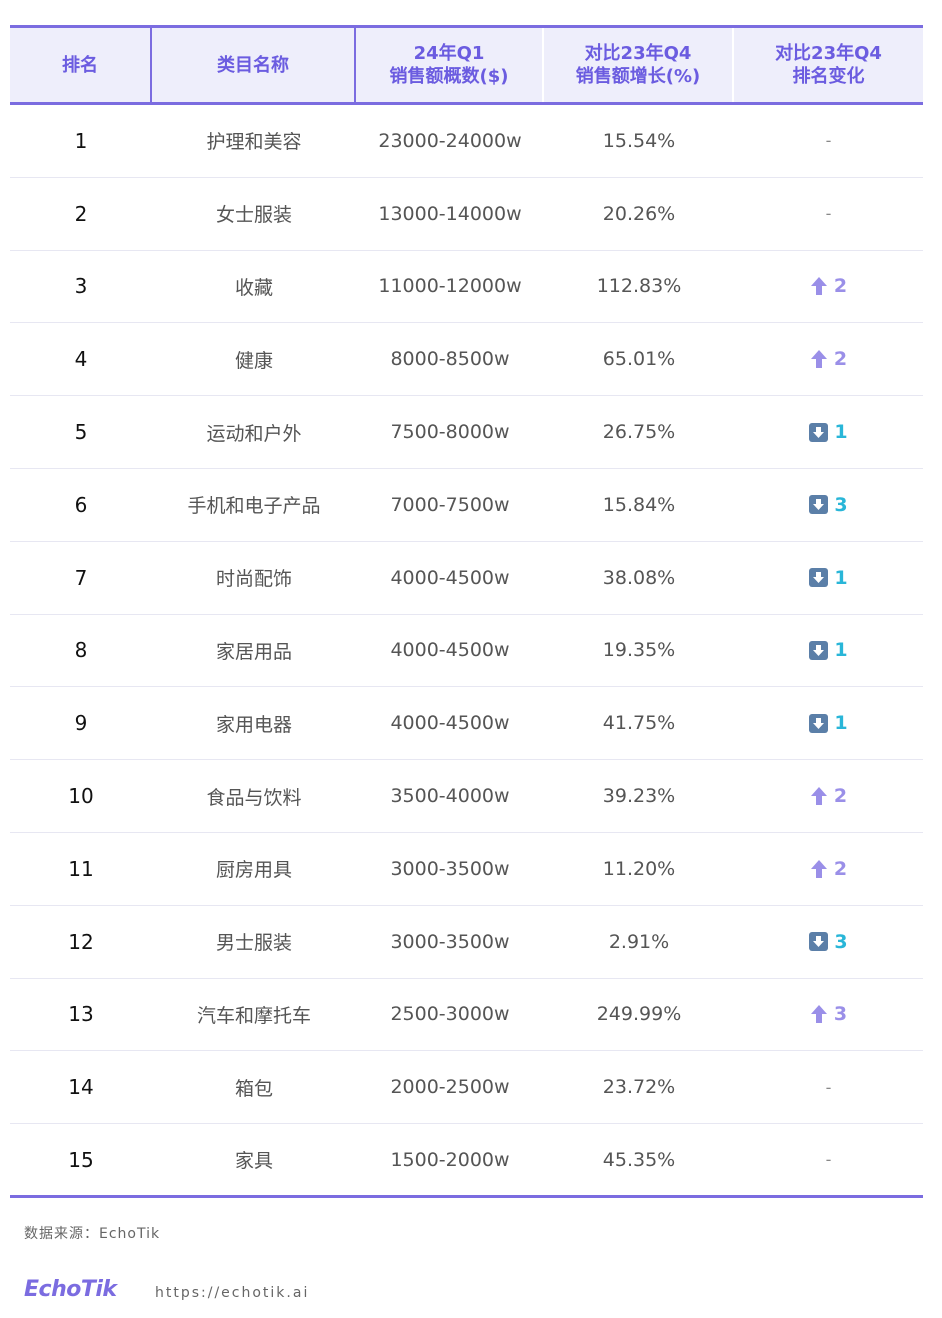 Image resolution: width=942 pixels, height=1318 pixels. I want to click on growth-cell: 26.75%, so click(639, 432).